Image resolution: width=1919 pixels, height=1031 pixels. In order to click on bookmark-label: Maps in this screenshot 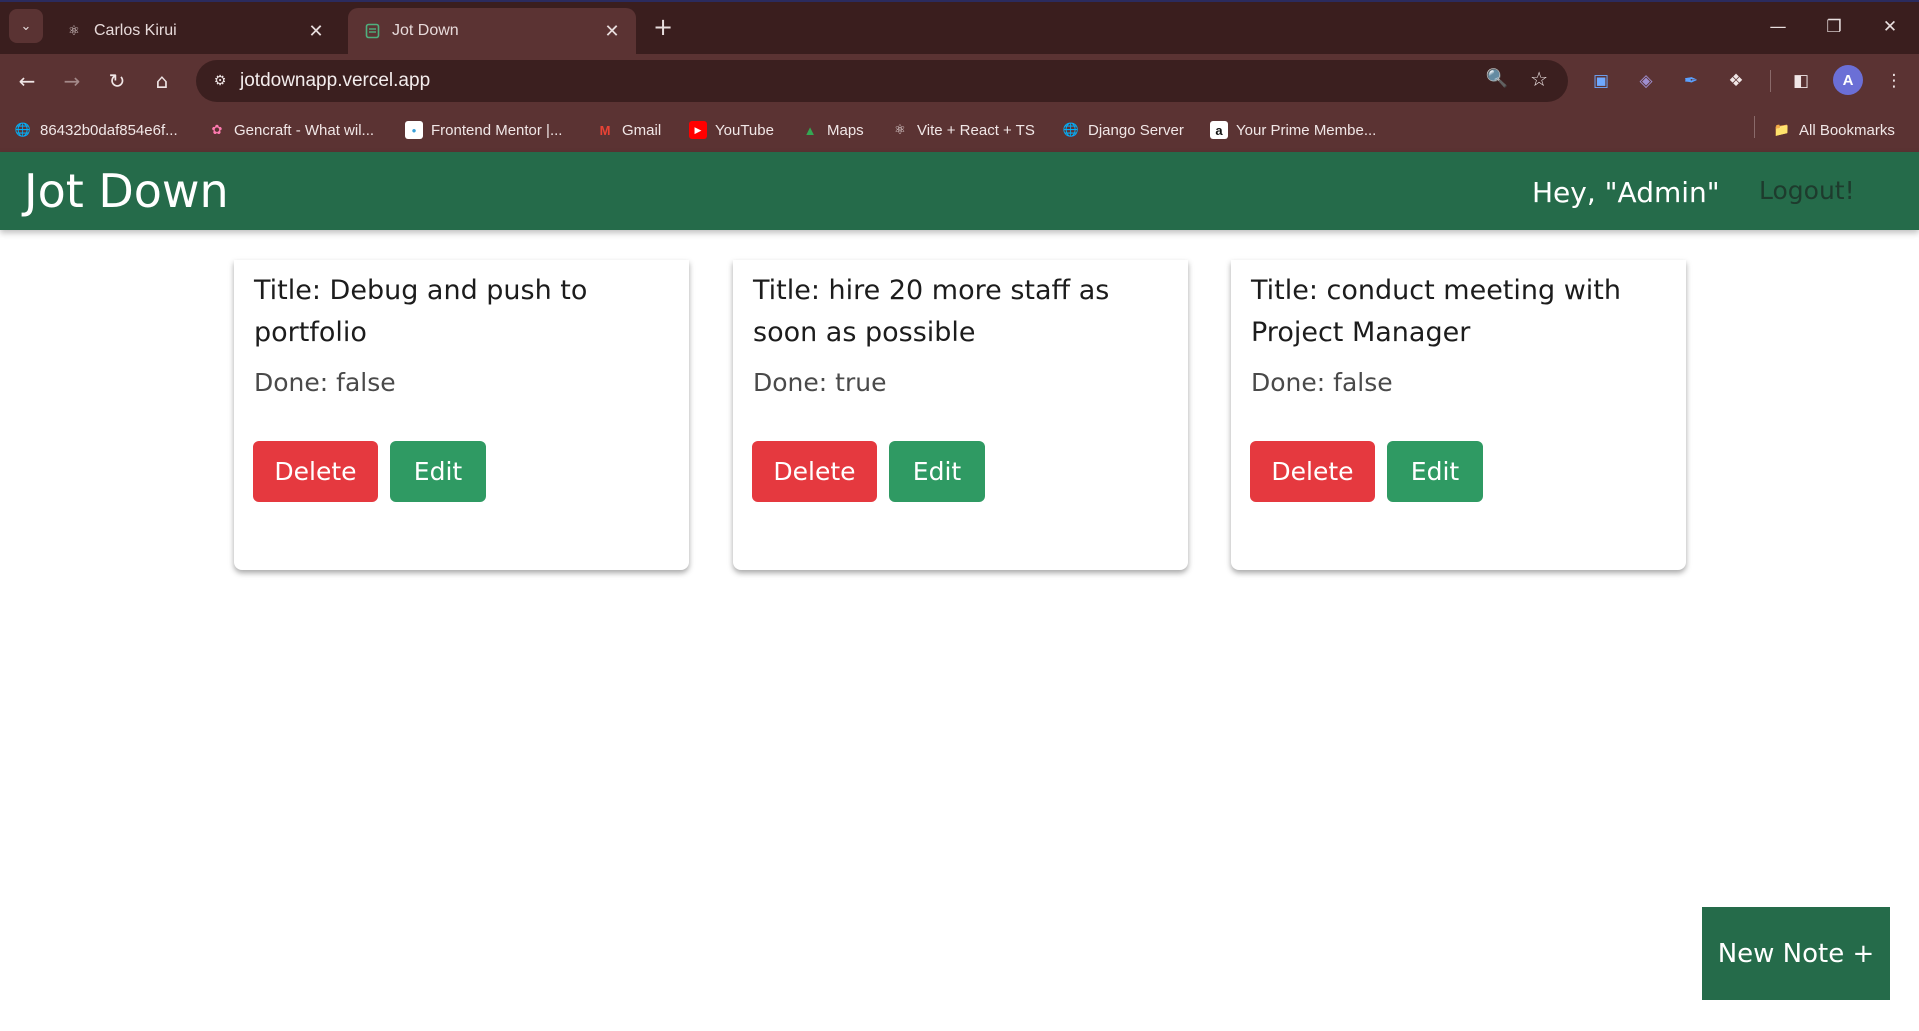, I will do `click(845, 130)`.